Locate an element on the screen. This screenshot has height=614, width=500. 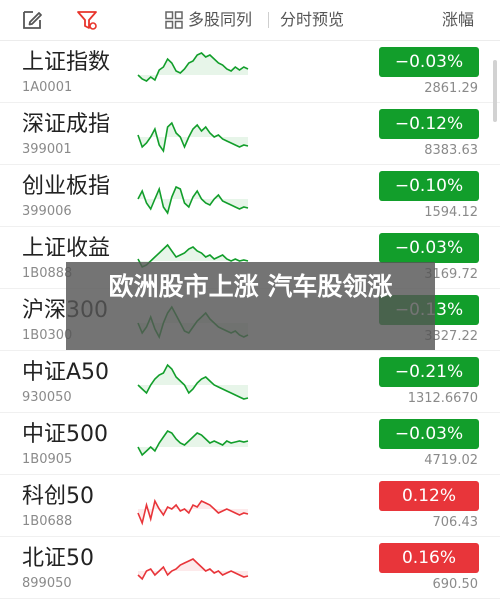
index-code: 1B0300 is located at coordinates (47, 335).